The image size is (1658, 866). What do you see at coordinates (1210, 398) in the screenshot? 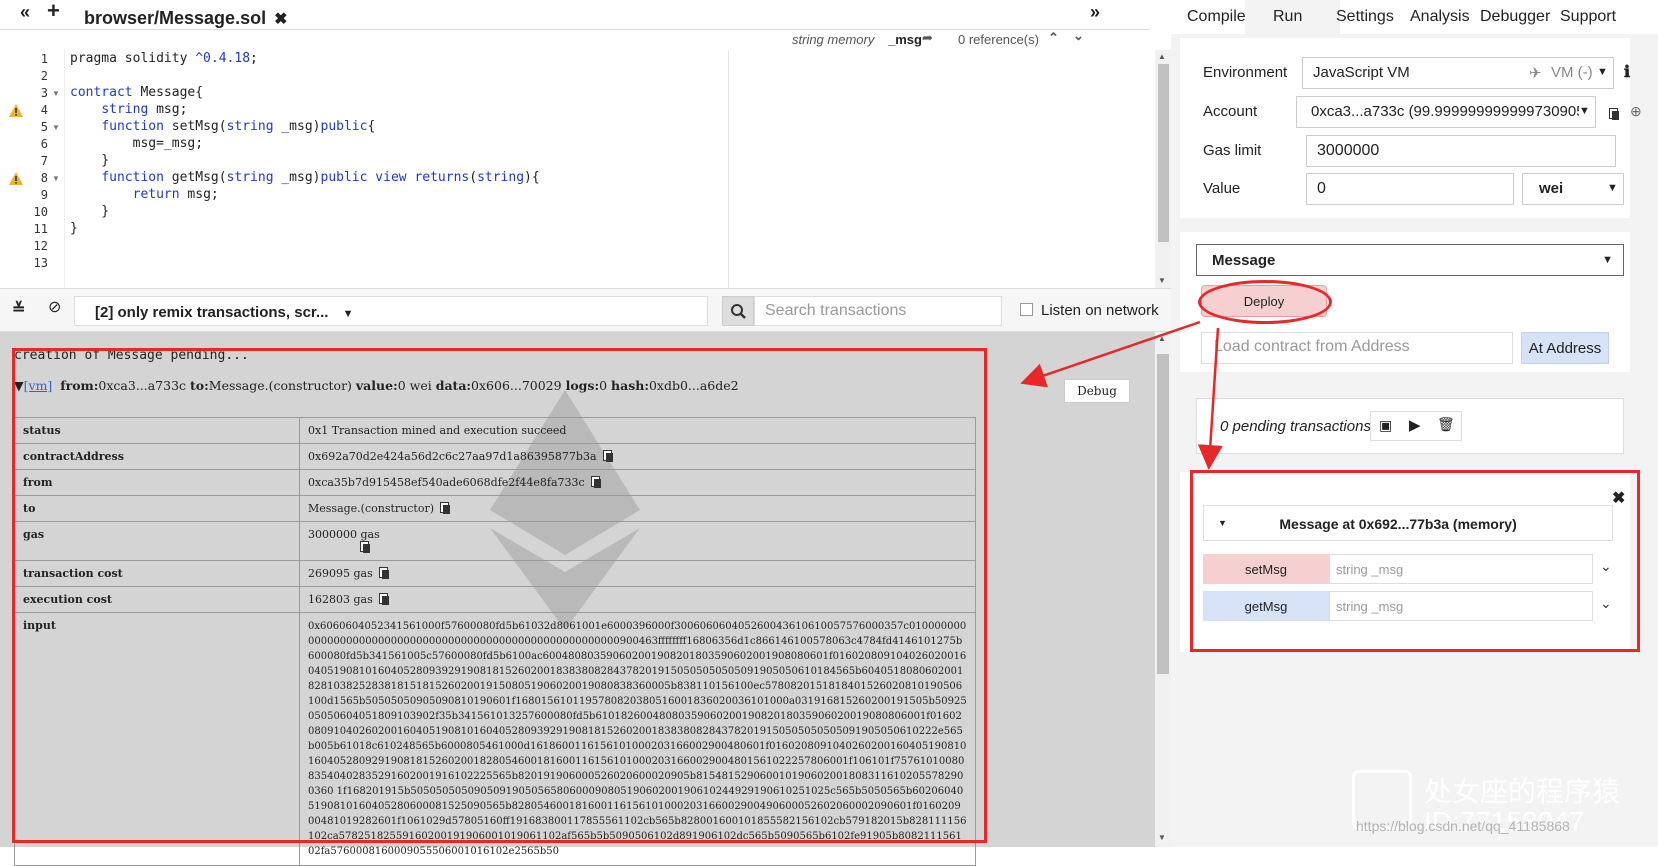
I see `arrow-to-instance` at bounding box center [1210, 398].